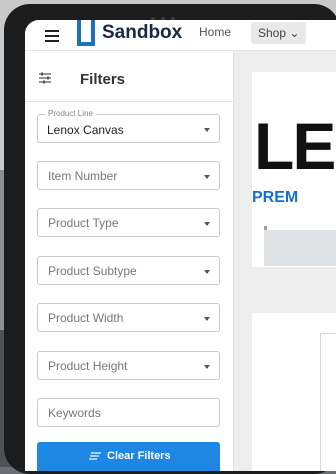 Image resolution: width=336 pixels, height=474 pixels. What do you see at coordinates (300, 248) in the screenshot?
I see `hero-decor-block` at bounding box center [300, 248].